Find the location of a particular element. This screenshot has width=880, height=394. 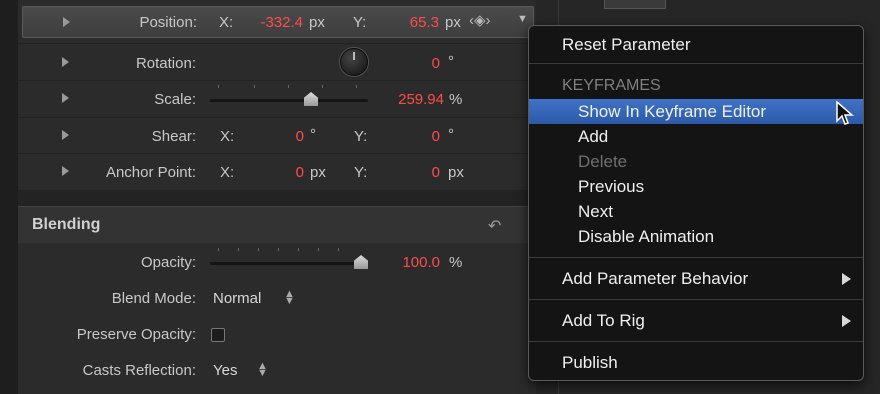

opacity-slider is located at coordinates (289, 263).